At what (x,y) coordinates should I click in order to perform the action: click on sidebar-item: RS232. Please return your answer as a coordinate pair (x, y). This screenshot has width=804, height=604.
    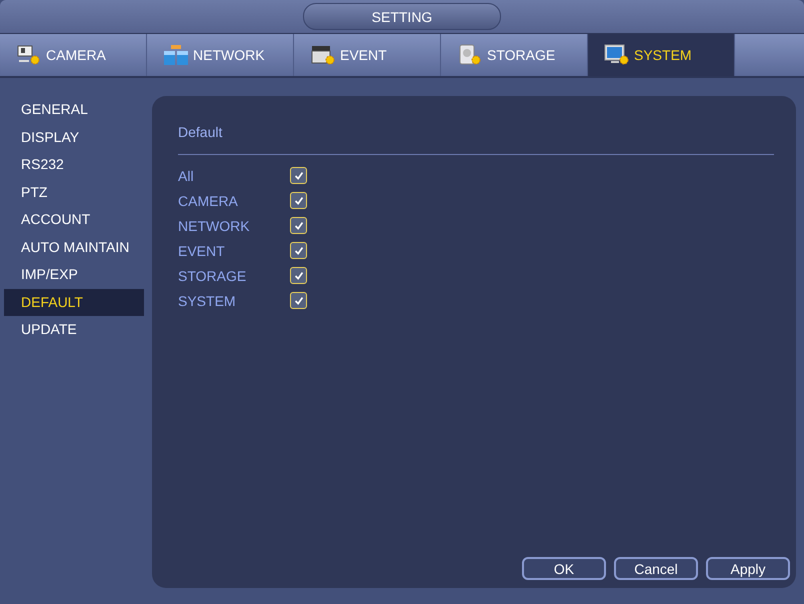
    Looking at the image, I should click on (74, 164).